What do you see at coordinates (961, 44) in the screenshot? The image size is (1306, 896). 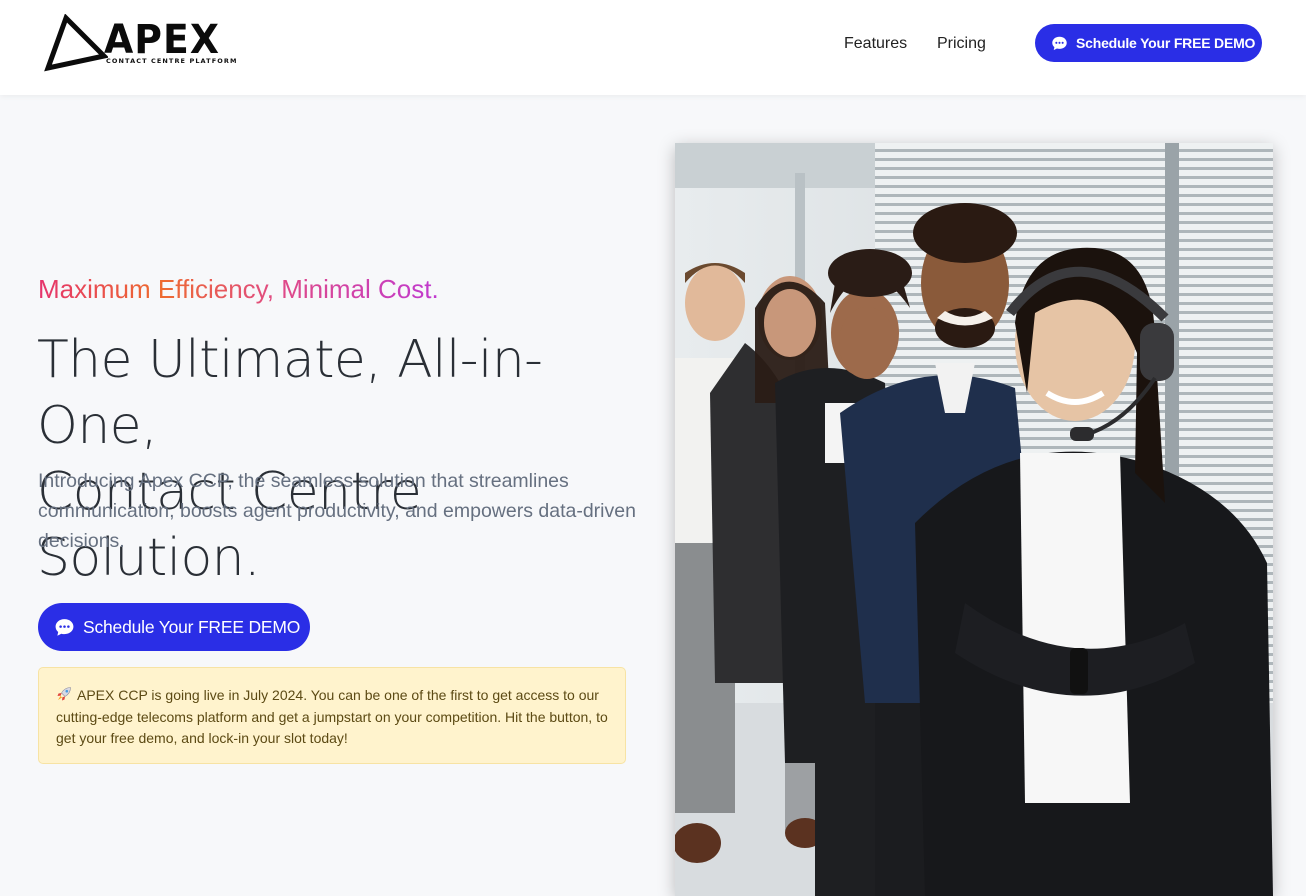 I see `nav-pricing-link: Pricing` at bounding box center [961, 44].